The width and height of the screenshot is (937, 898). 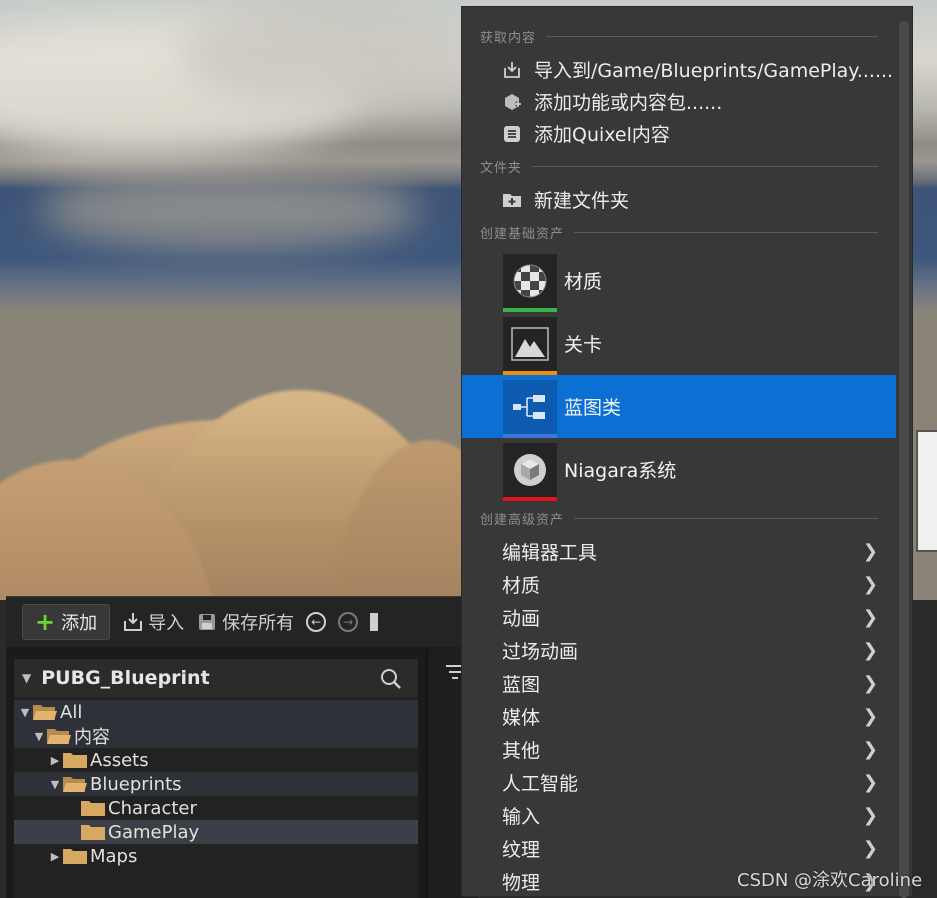 I want to click on asset-label: Niagara系统, so click(x=620, y=471).